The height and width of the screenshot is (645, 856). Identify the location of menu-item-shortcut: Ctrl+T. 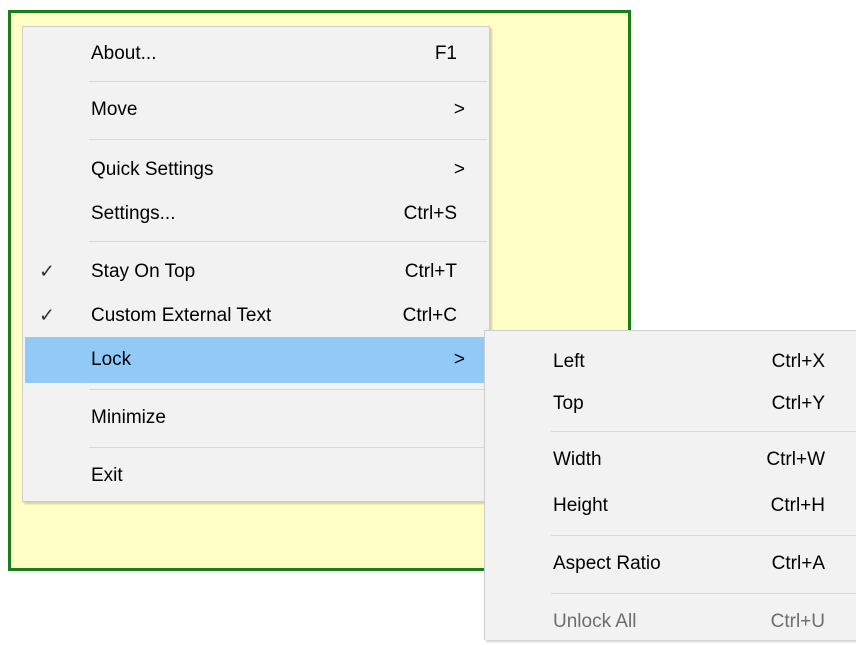
(430, 271).